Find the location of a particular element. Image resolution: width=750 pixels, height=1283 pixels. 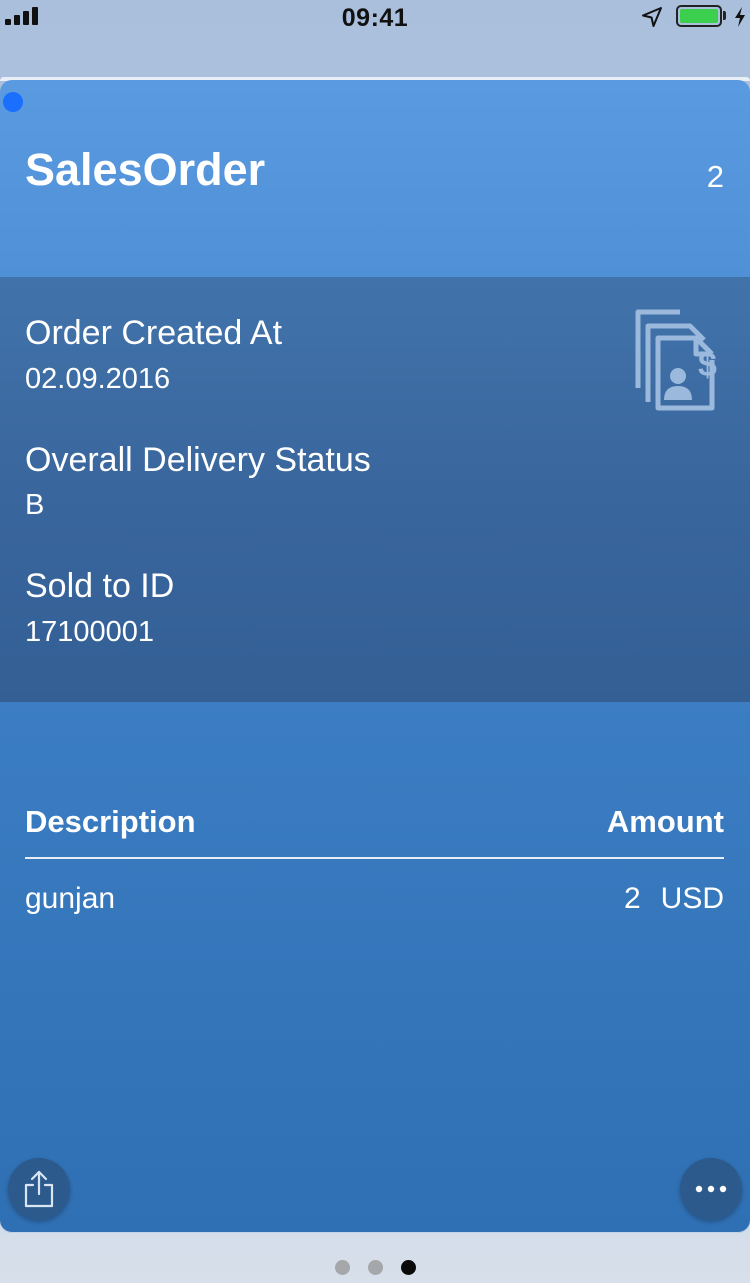

table-row-description: gunjan is located at coordinates (70, 898).